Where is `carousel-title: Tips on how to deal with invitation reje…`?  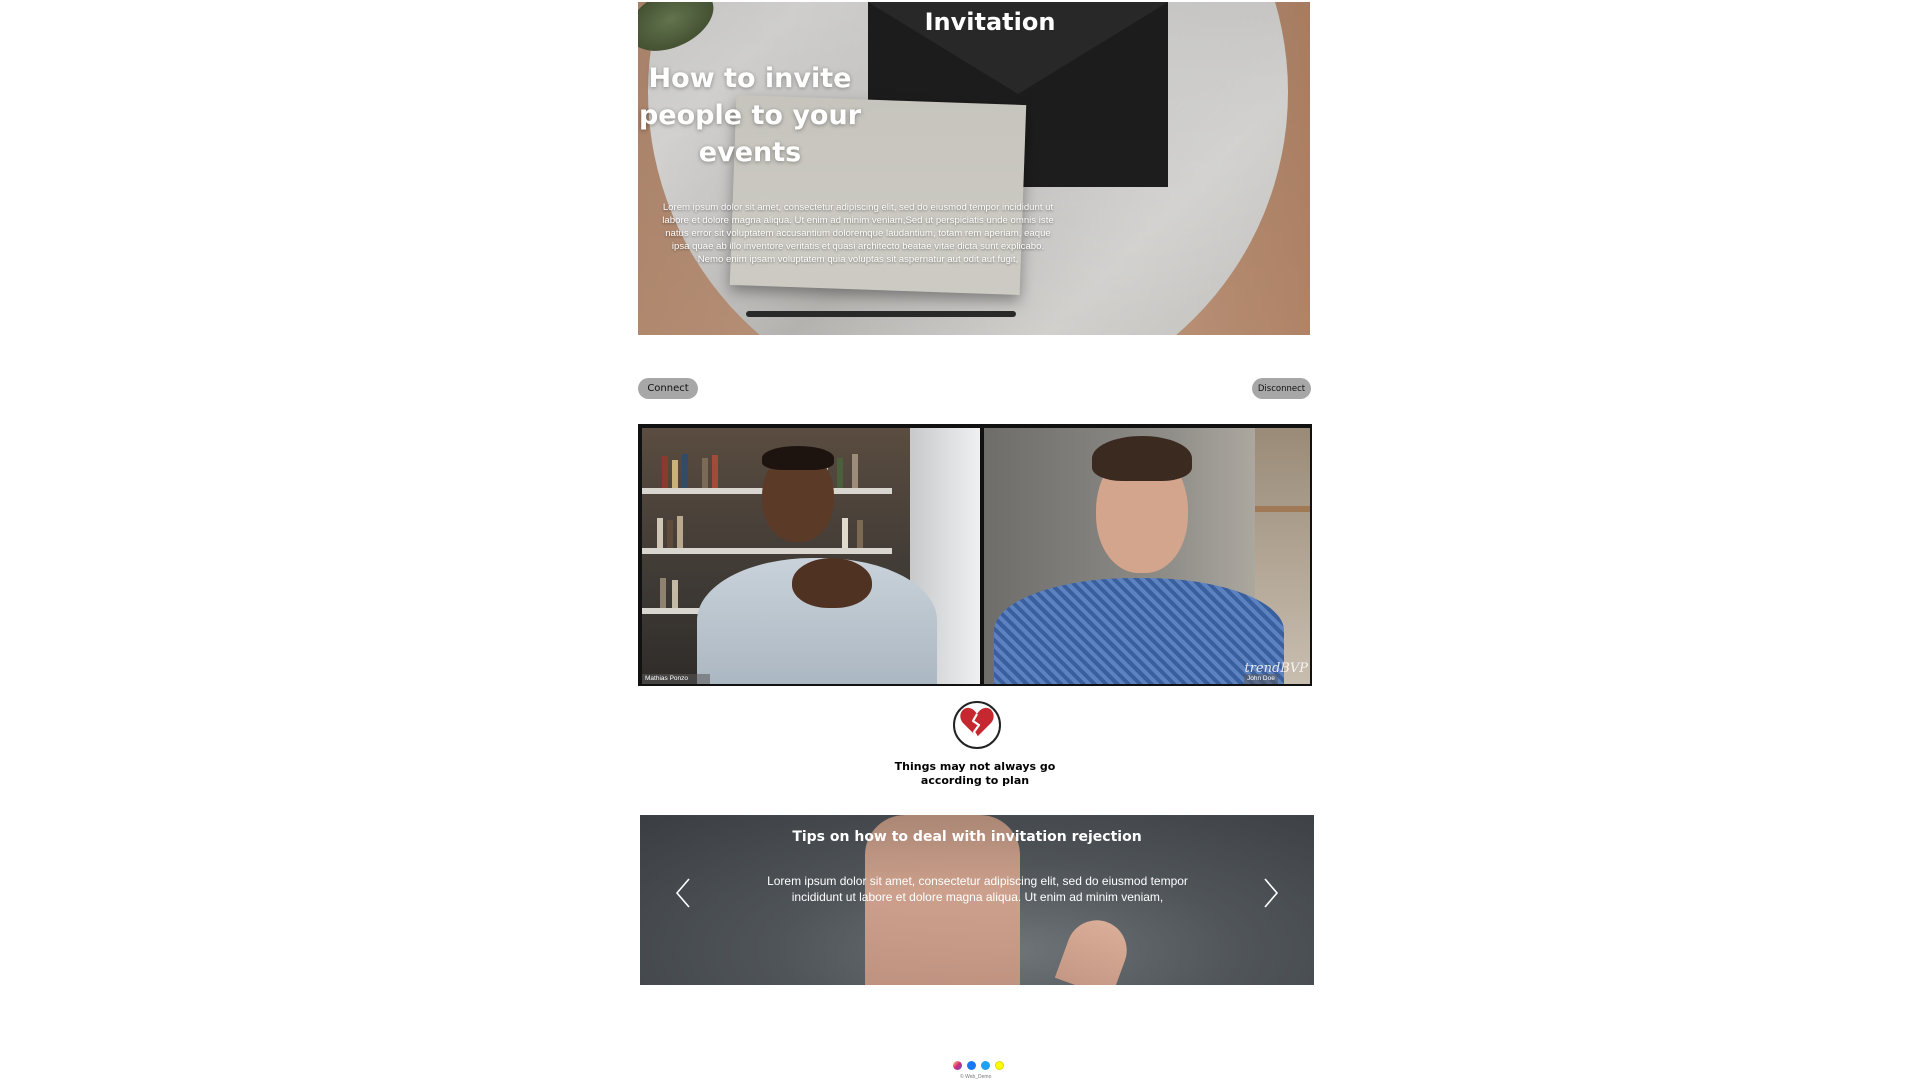
carousel-title: Tips on how to deal with invitation reje… is located at coordinates (967, 837).